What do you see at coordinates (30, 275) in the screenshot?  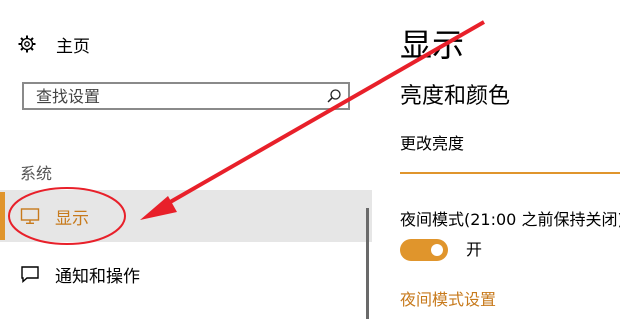 I see `notification-icon` at bounding box center [30, 275].